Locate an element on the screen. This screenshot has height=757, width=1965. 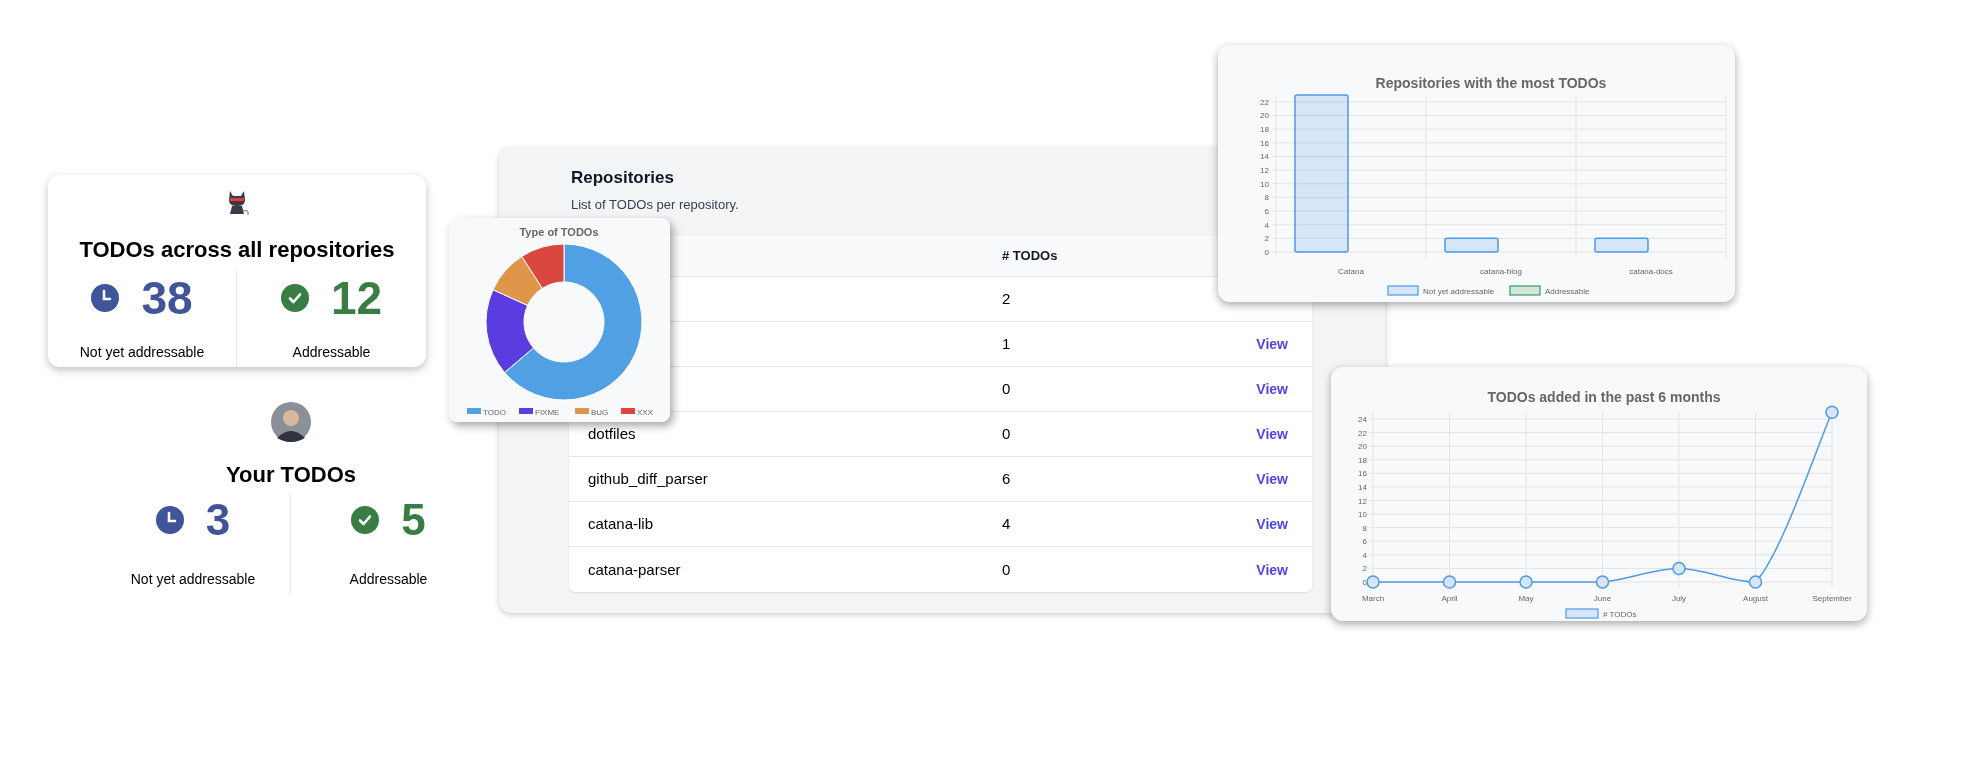
section-title: Your TODOs is located at coordinates (291, 475).